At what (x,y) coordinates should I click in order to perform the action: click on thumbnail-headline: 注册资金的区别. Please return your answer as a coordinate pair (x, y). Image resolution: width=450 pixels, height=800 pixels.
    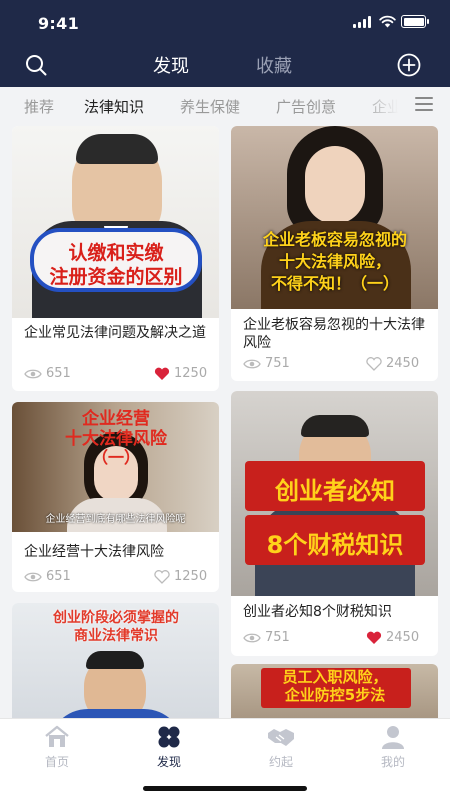
    Looking at the image, I should click on (116, 277).